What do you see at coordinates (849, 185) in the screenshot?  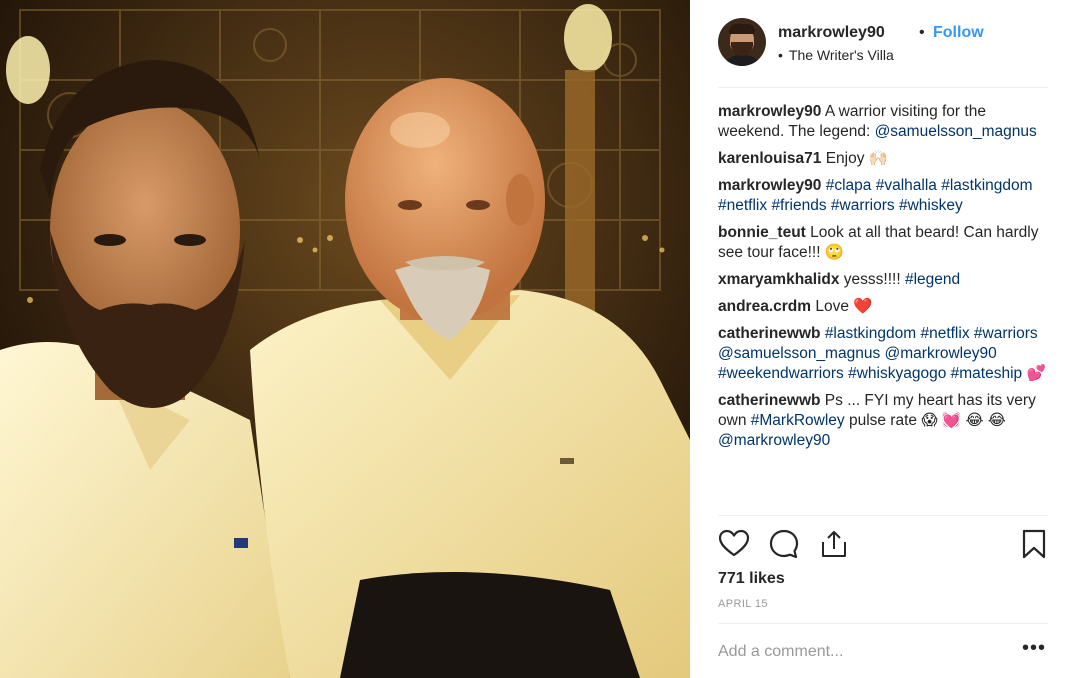 I see `hashtag-link: #clapa` at bounding box center [849, 185].